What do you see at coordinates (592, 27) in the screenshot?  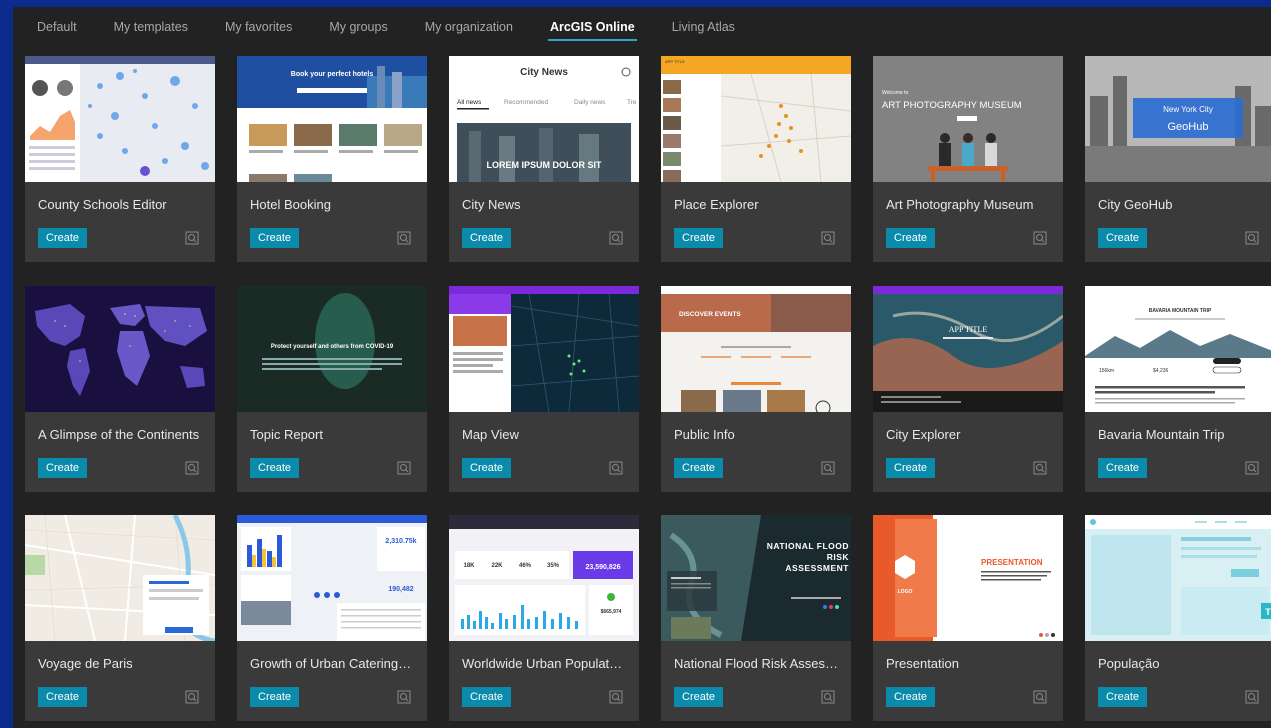 I see `tab-arcgis-online: ArcGIS Online` at bounding box center [592, 27].